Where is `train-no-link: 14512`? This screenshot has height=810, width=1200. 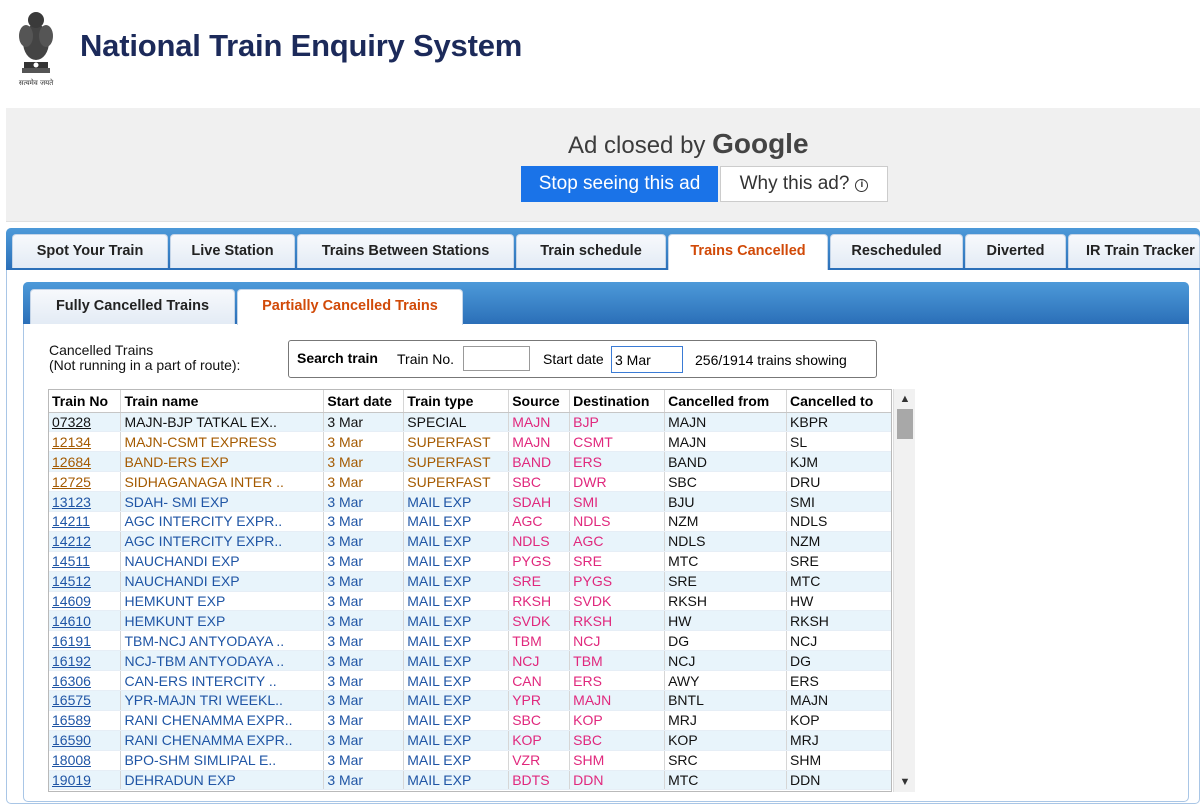
train-no-link: 14512 is located at coordinates (71, 581).